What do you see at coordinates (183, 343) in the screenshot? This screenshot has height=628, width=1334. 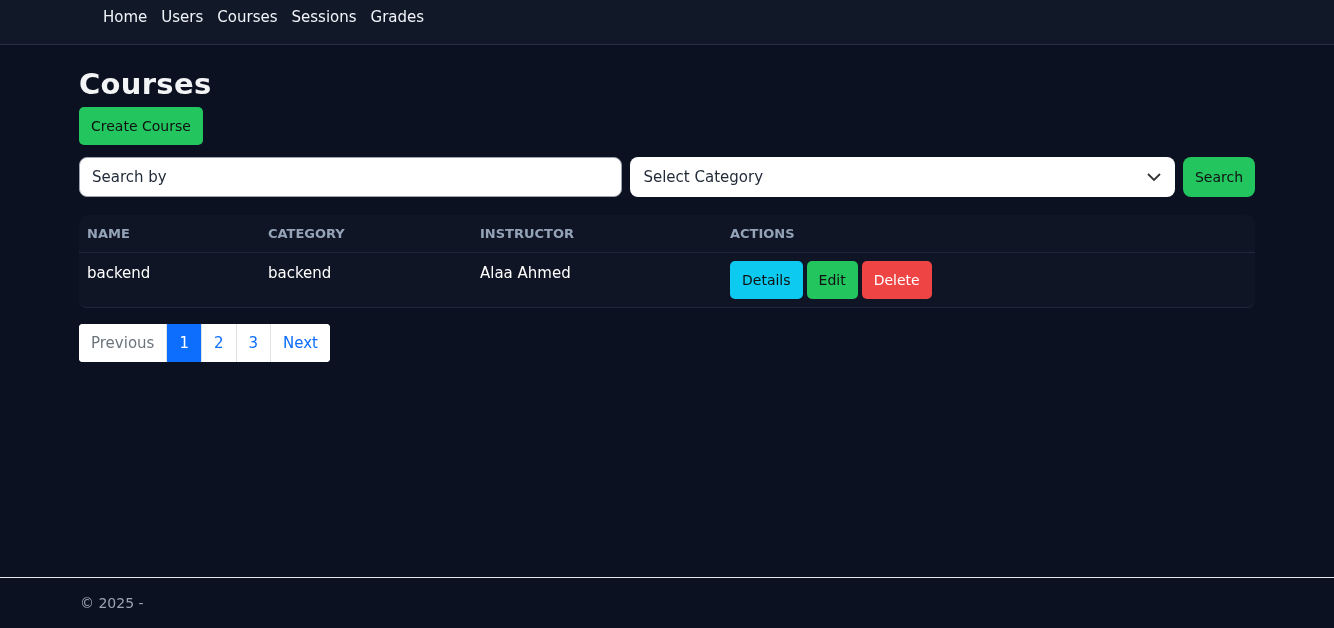 I see `page-link: 1` at bounding box center [183, 343].